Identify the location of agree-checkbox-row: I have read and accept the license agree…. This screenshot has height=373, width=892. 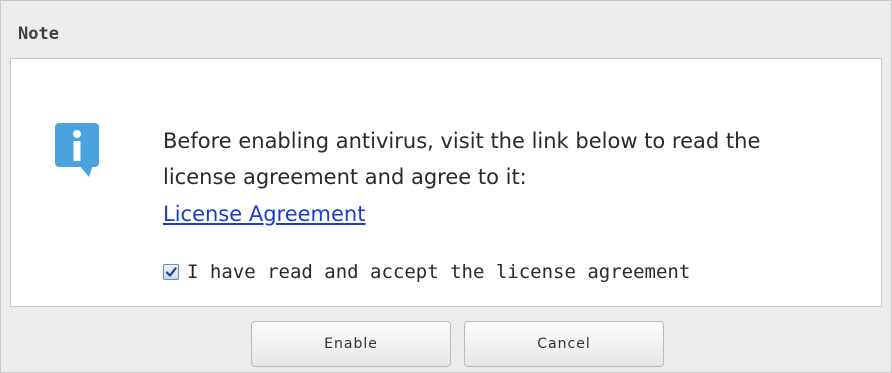
(426, 272).